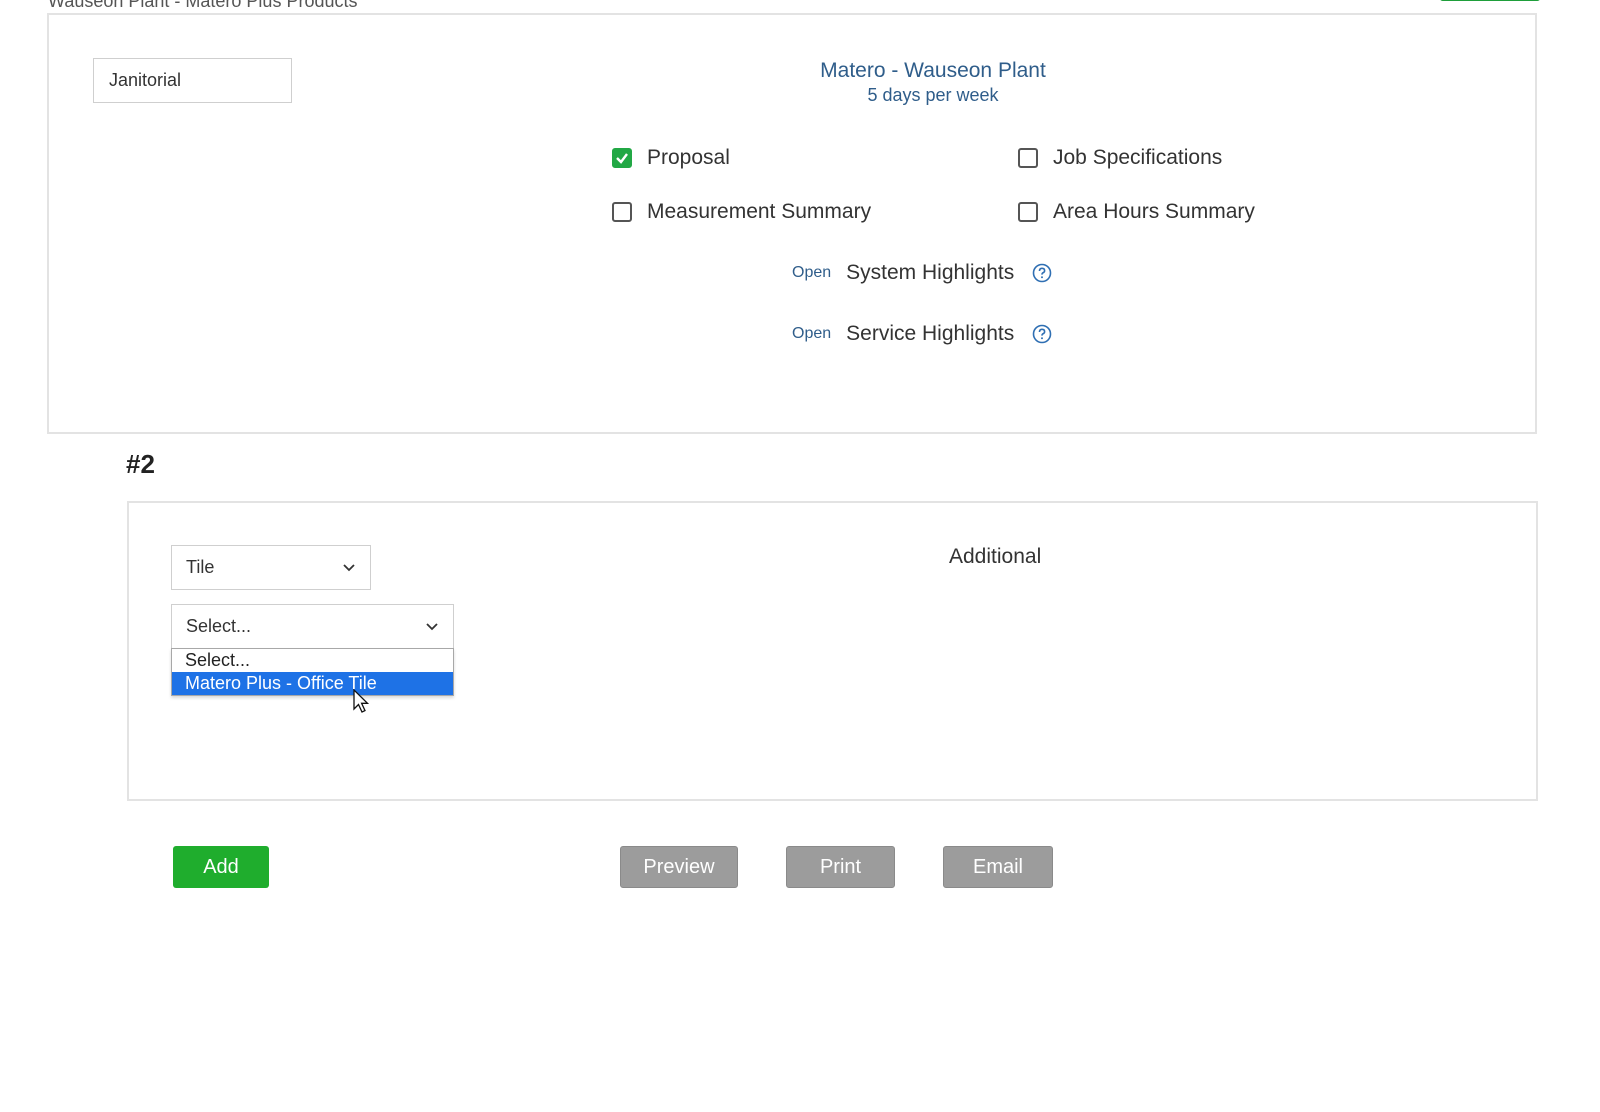 The width and height of the screenshot is (1600, 1112). I want to click on header-action-button, so click(1490, 0).